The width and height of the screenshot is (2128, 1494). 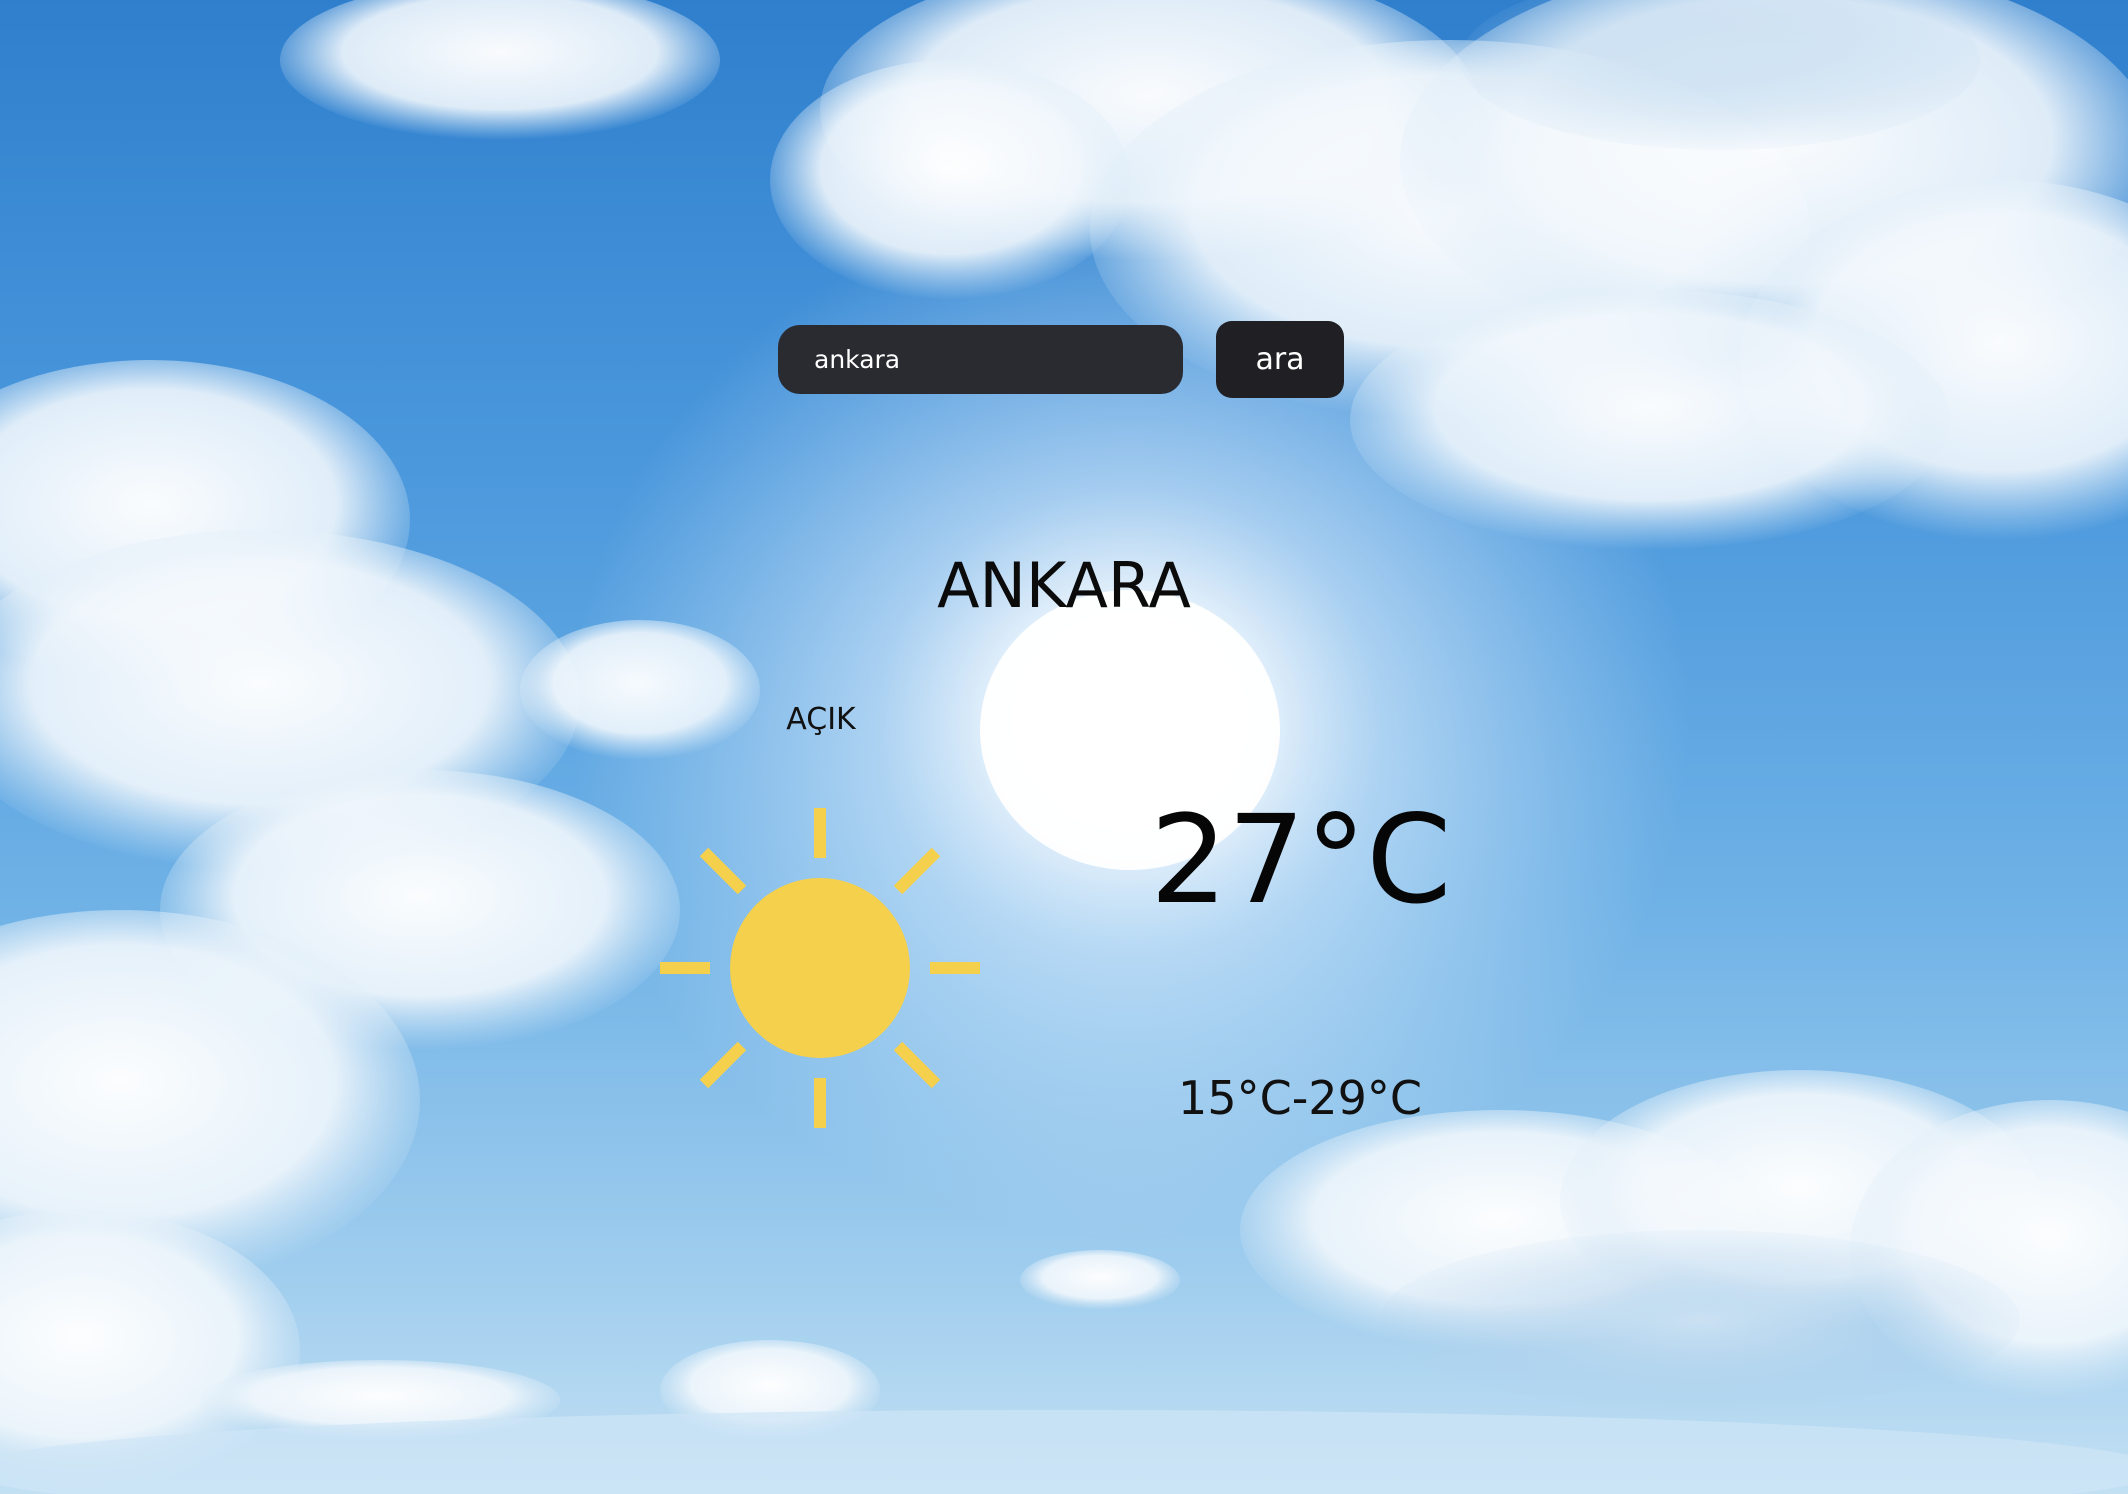 I want to click on city-name-text: ANKARA, so click(x=1064, y=585).